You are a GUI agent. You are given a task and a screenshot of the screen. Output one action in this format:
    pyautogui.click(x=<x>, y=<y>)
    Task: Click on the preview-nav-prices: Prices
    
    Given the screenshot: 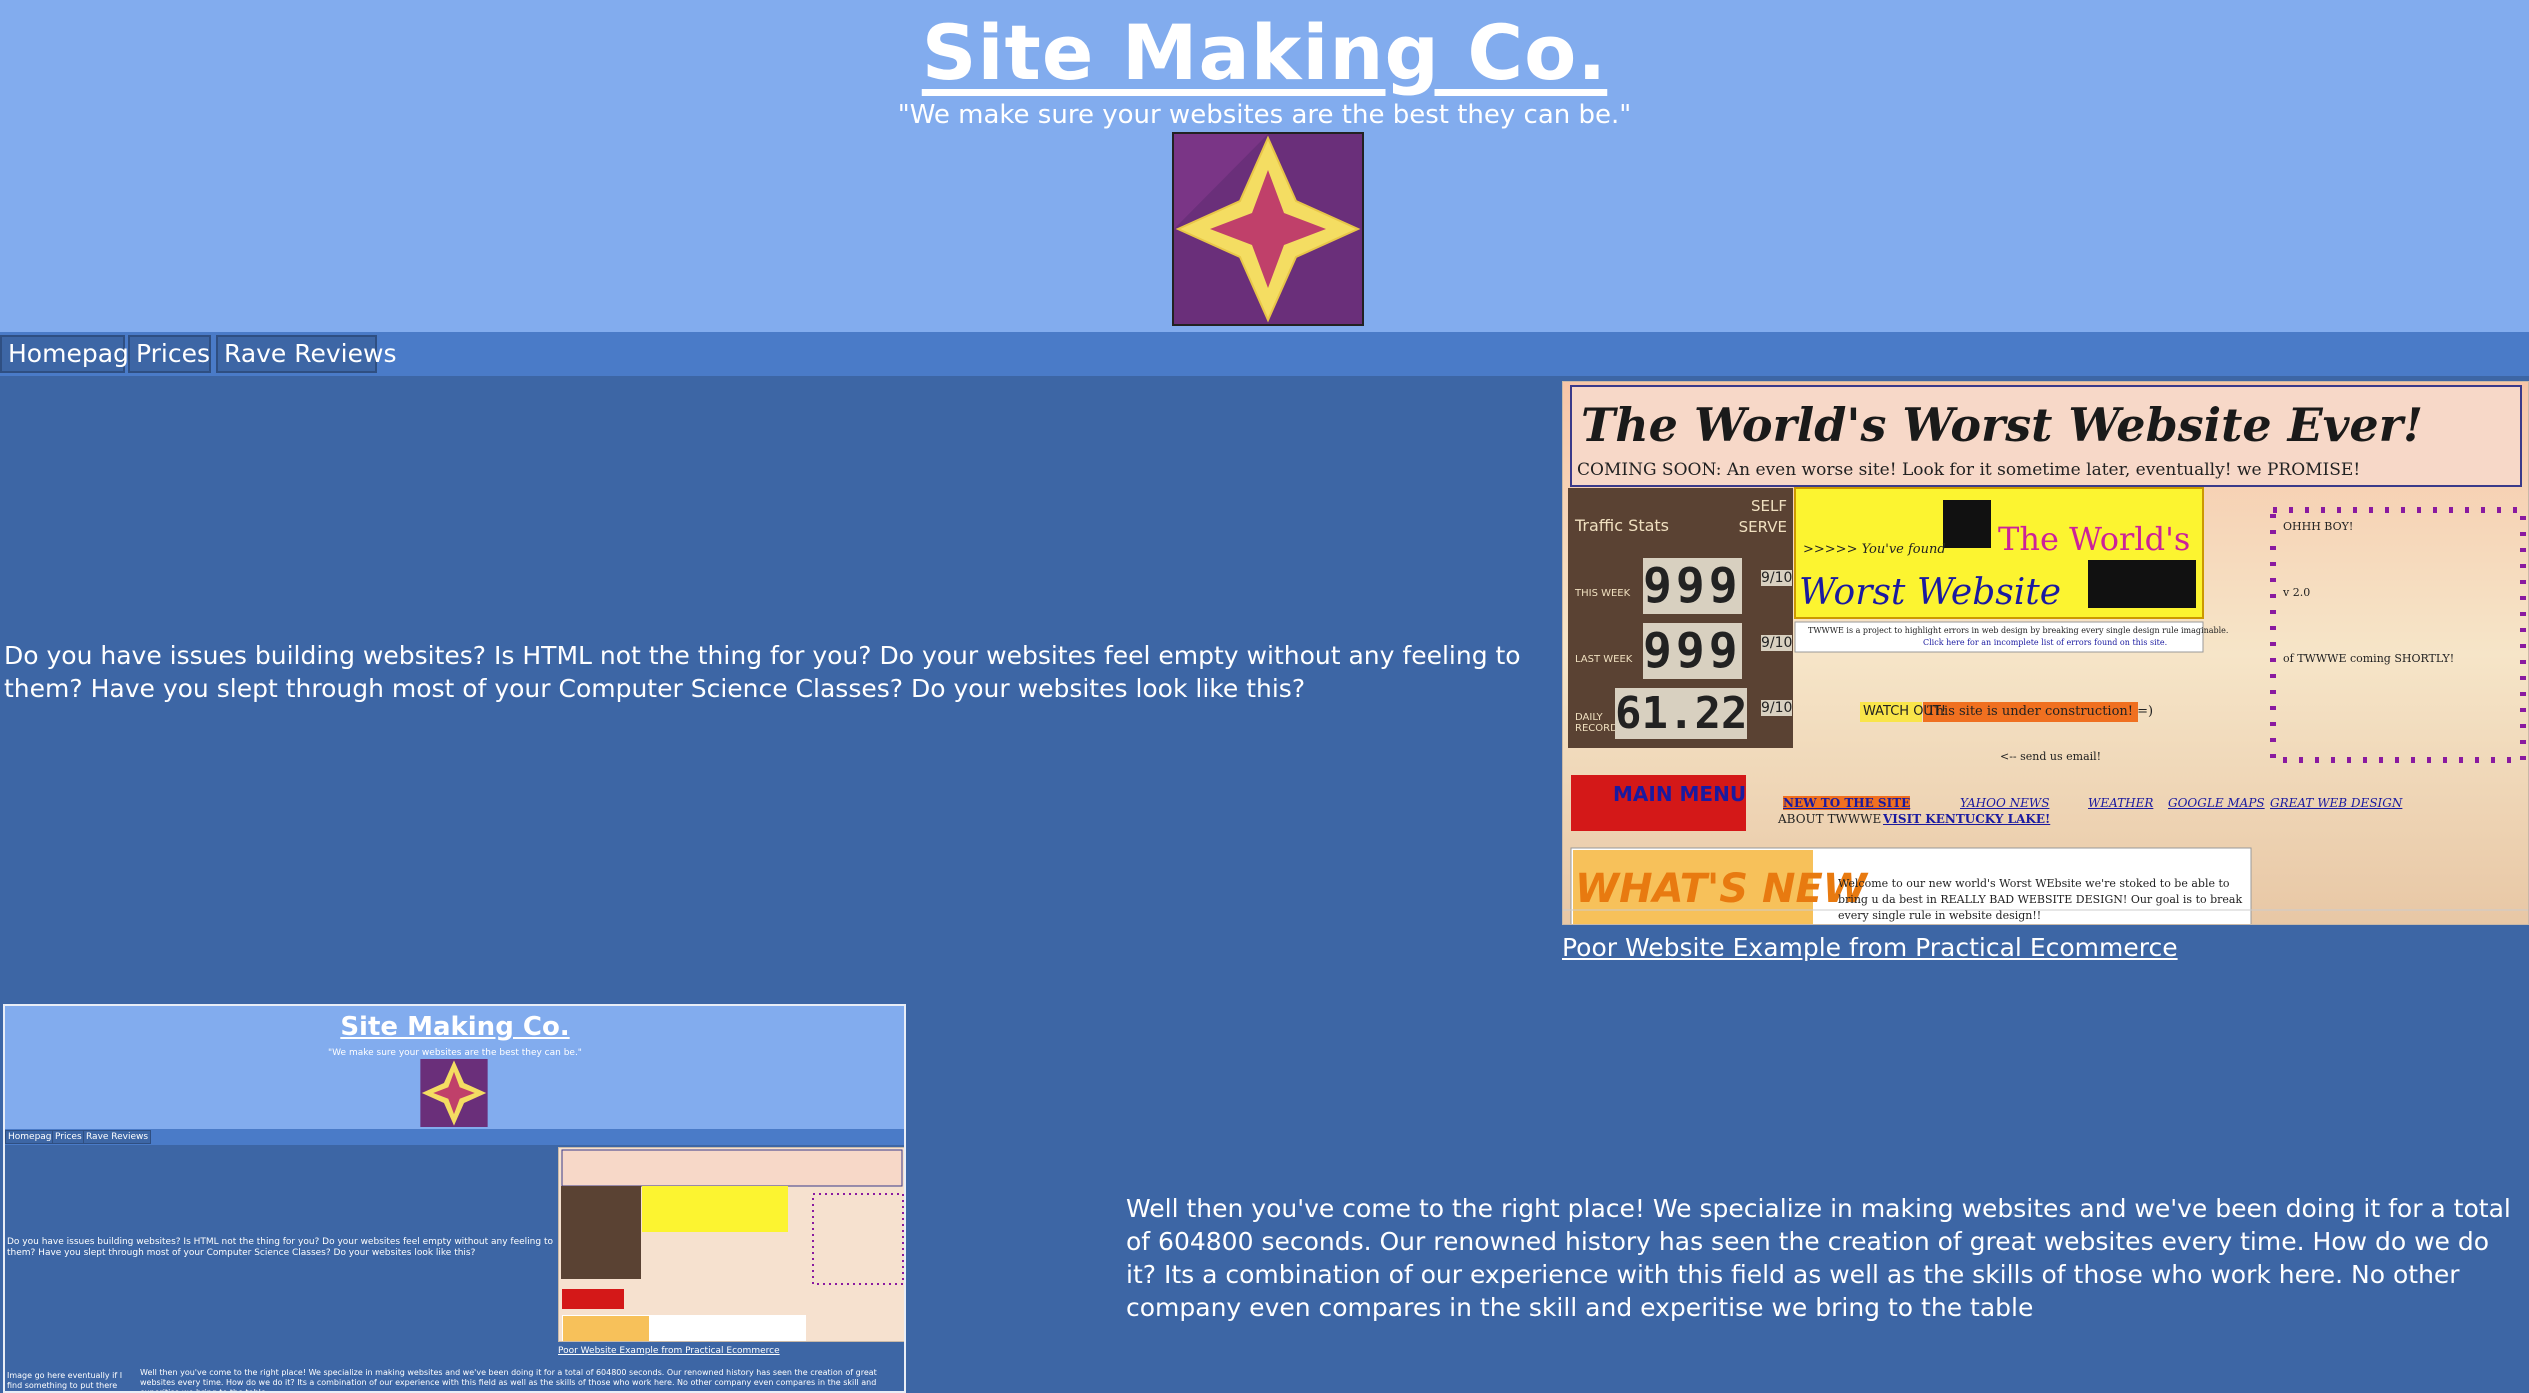 What is the action you would take?
    pyautogui.click(x=68, y=1137)
    